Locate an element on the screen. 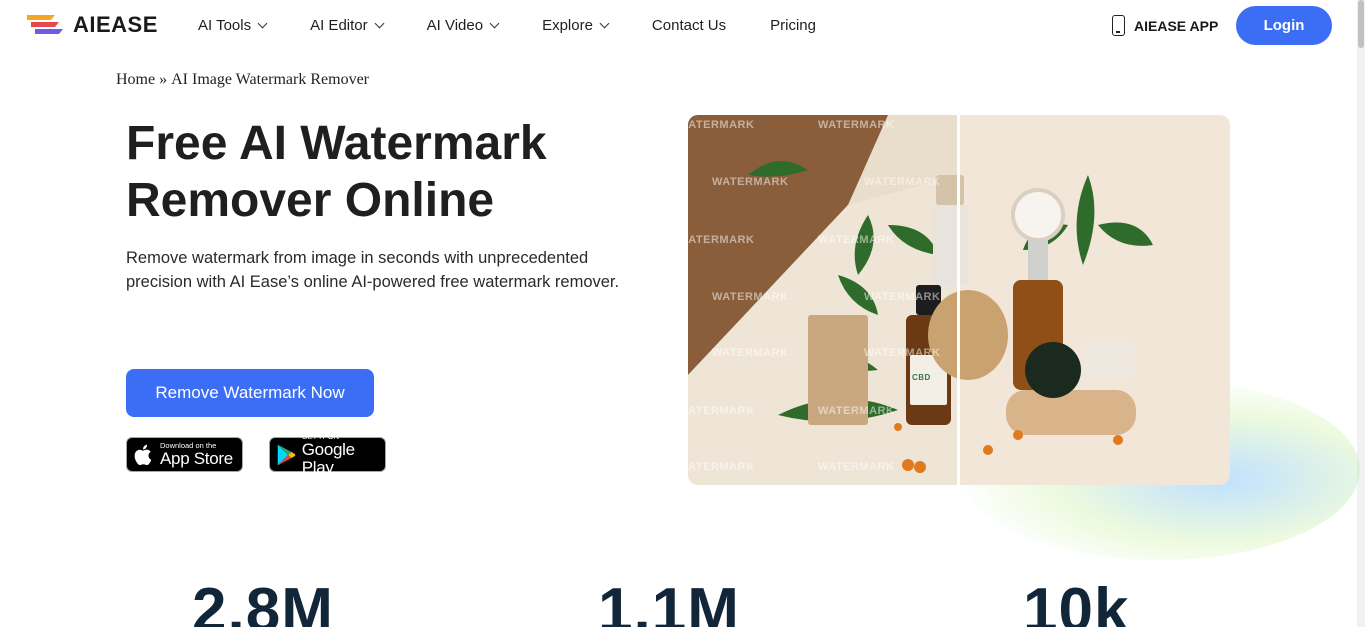 The width and height of the screenshot is (1365, 627). nav-label: Pricing is located at coordinates (793, 25).